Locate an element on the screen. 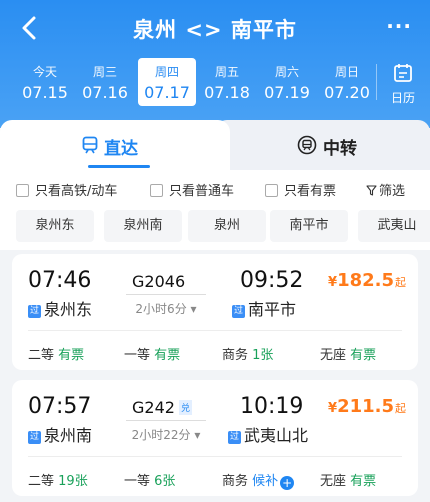 The width and height of the screenshot is (430, 502). price: ¥182.5起 is located at coordinates (367, 280).